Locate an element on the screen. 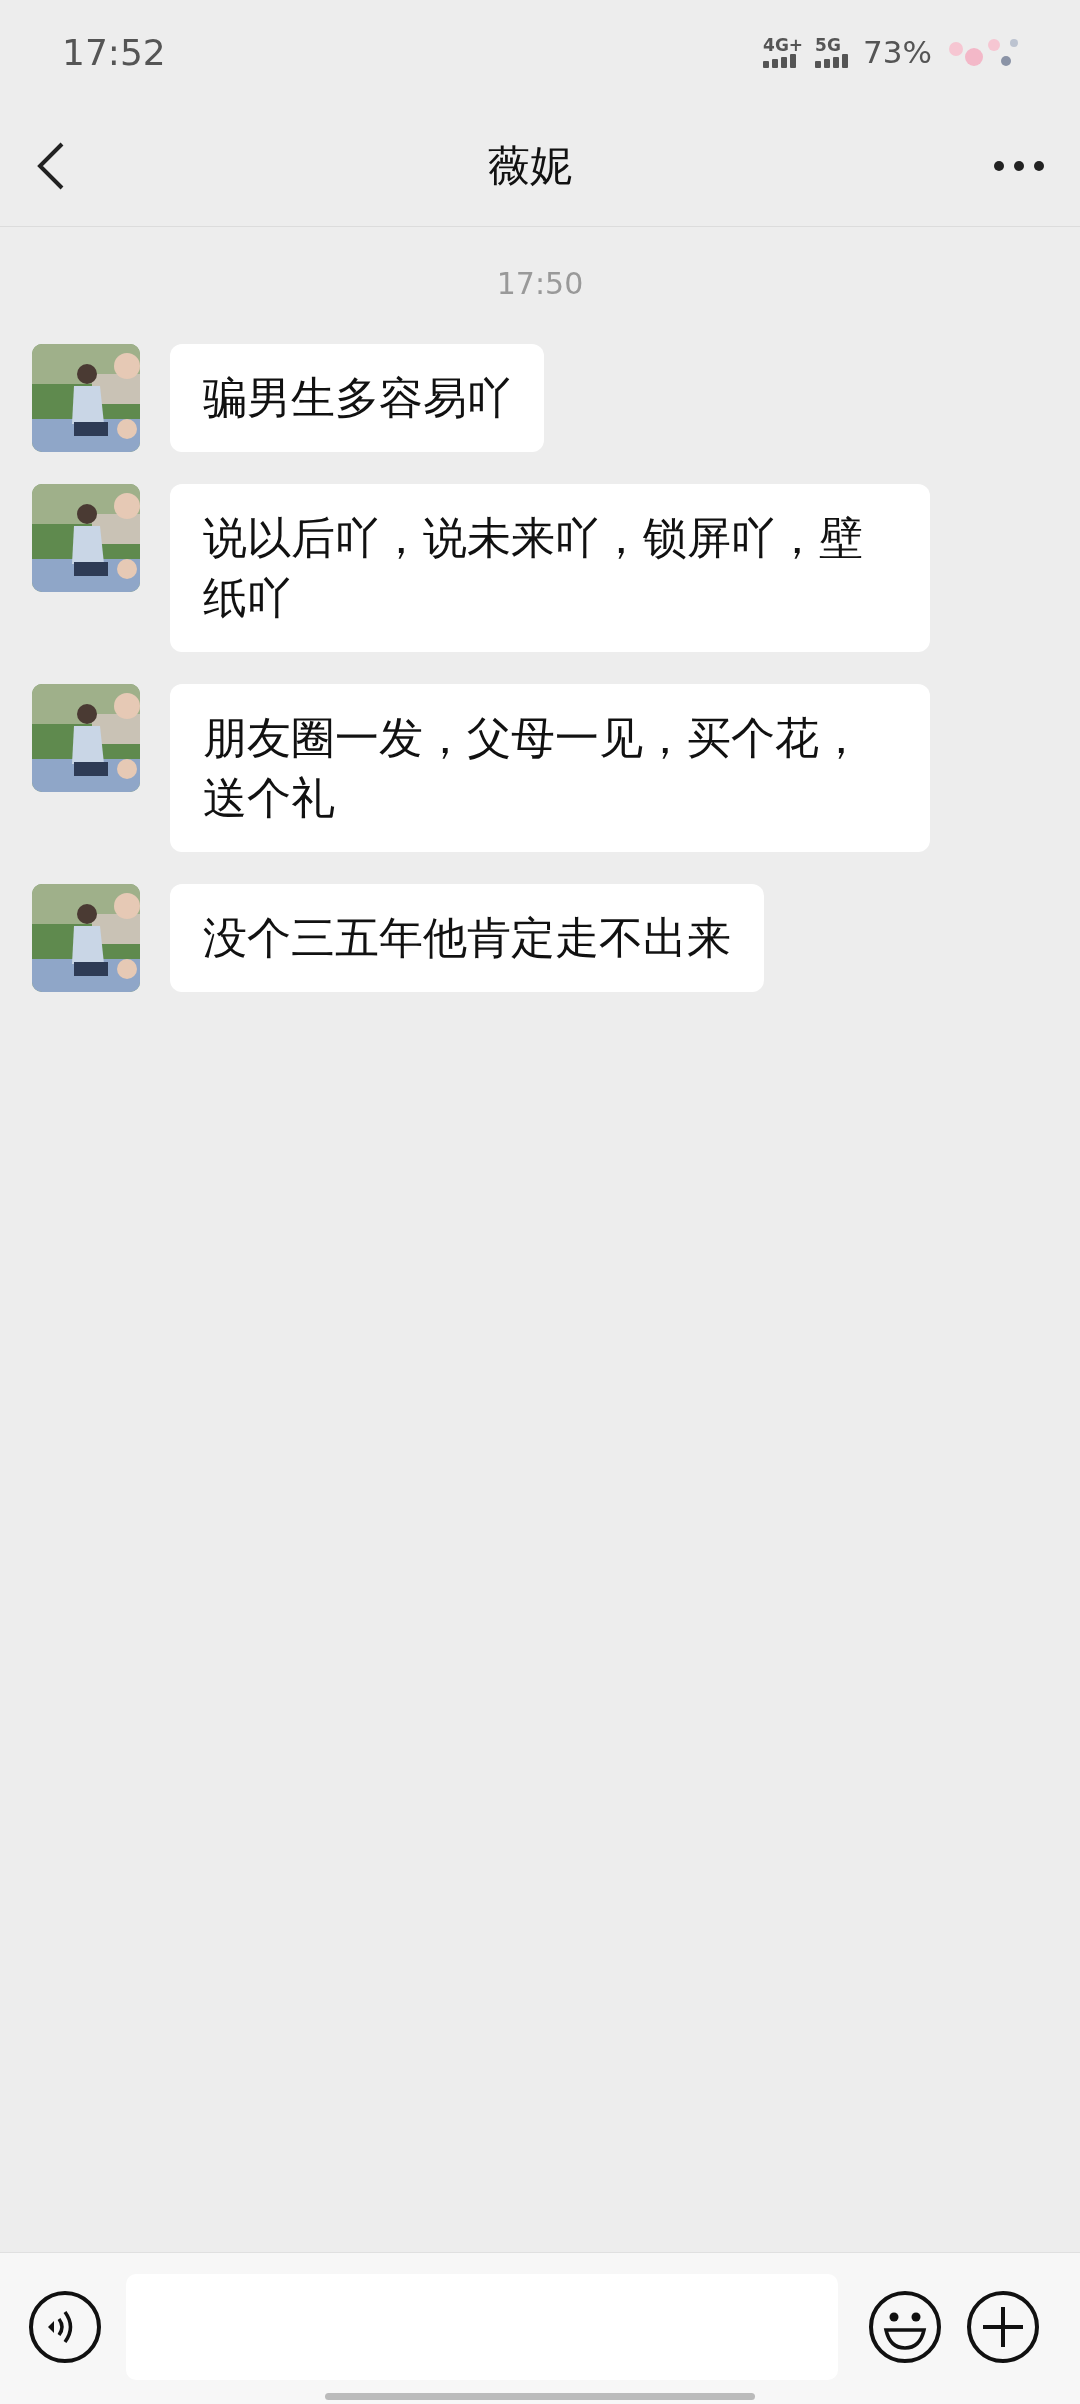 This screenshot has height=2404, width=1080. emoji-icon is located at coordinates (905, 2327).